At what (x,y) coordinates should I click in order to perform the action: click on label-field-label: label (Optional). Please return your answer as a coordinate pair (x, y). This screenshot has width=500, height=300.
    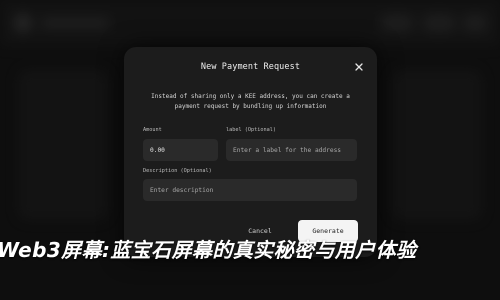
    Looking at the image, I should click on (251, 130).